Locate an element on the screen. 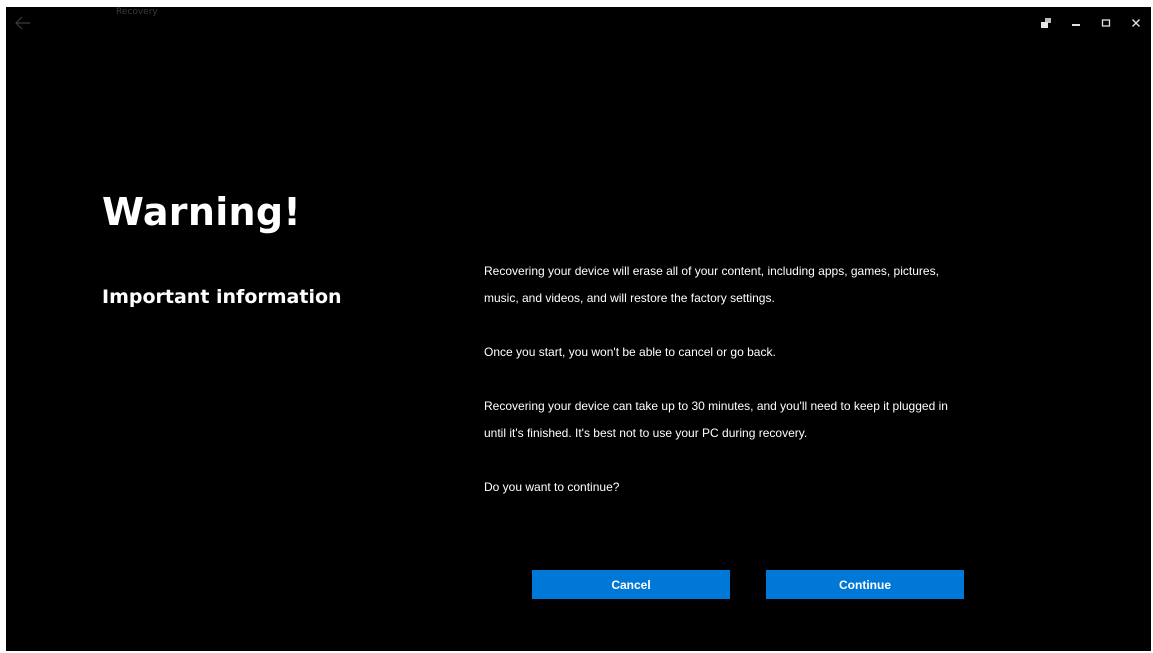 The width and height of the screenshot is (1153, 653). action-buttons: Cancel Continue is located at coordinates (748, 584).